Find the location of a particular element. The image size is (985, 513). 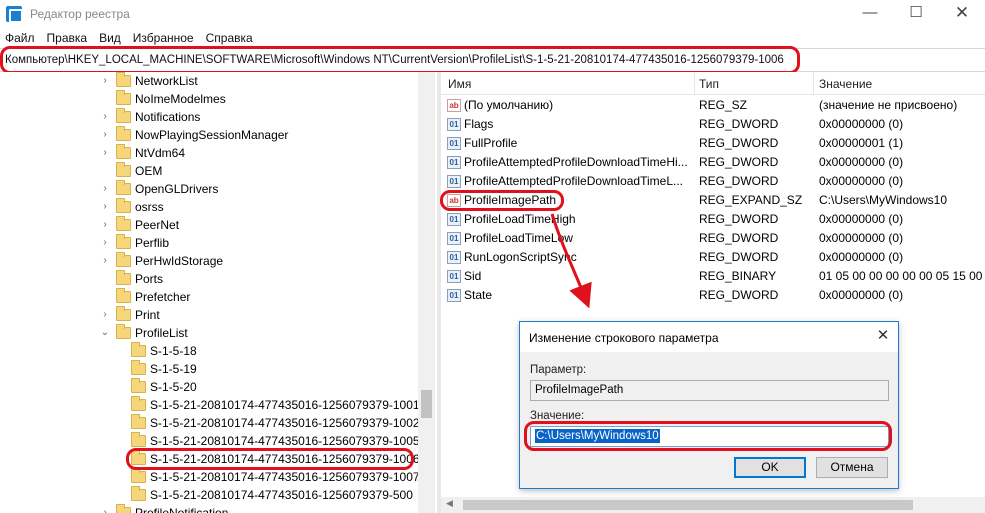

tree-item: › PerHwIdStorage is located at coordinates (209, 261).